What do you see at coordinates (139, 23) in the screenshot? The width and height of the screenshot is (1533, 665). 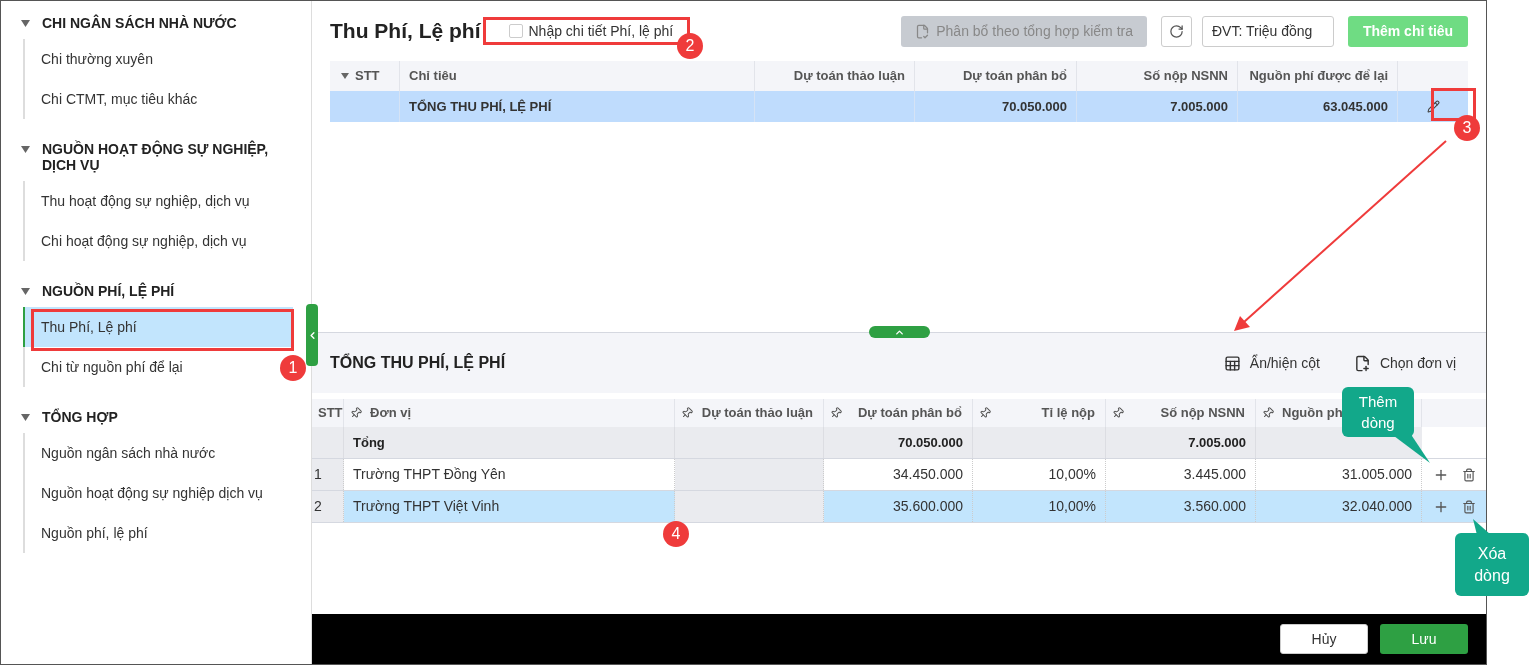 I see `group-heading: CHI NGÂN SÁCH NHÀ NƯỚC` at bounding box center [139, 23].